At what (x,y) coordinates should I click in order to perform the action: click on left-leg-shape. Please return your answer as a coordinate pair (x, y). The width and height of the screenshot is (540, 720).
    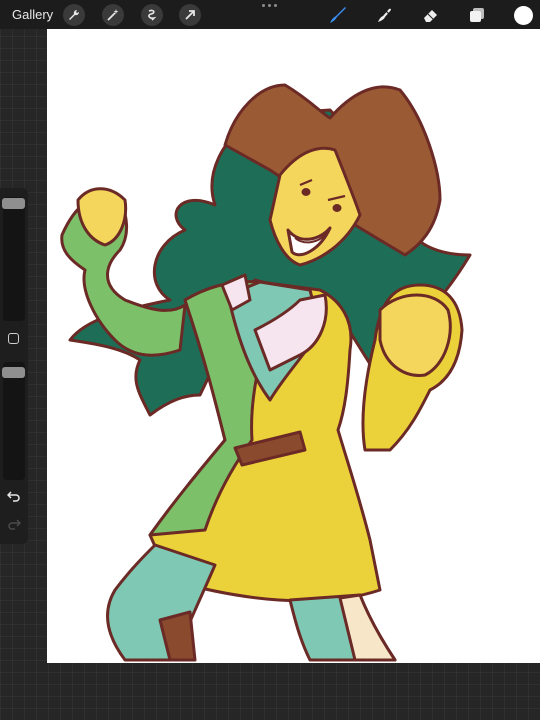
    Looking at the image, I should click on (161, 602).